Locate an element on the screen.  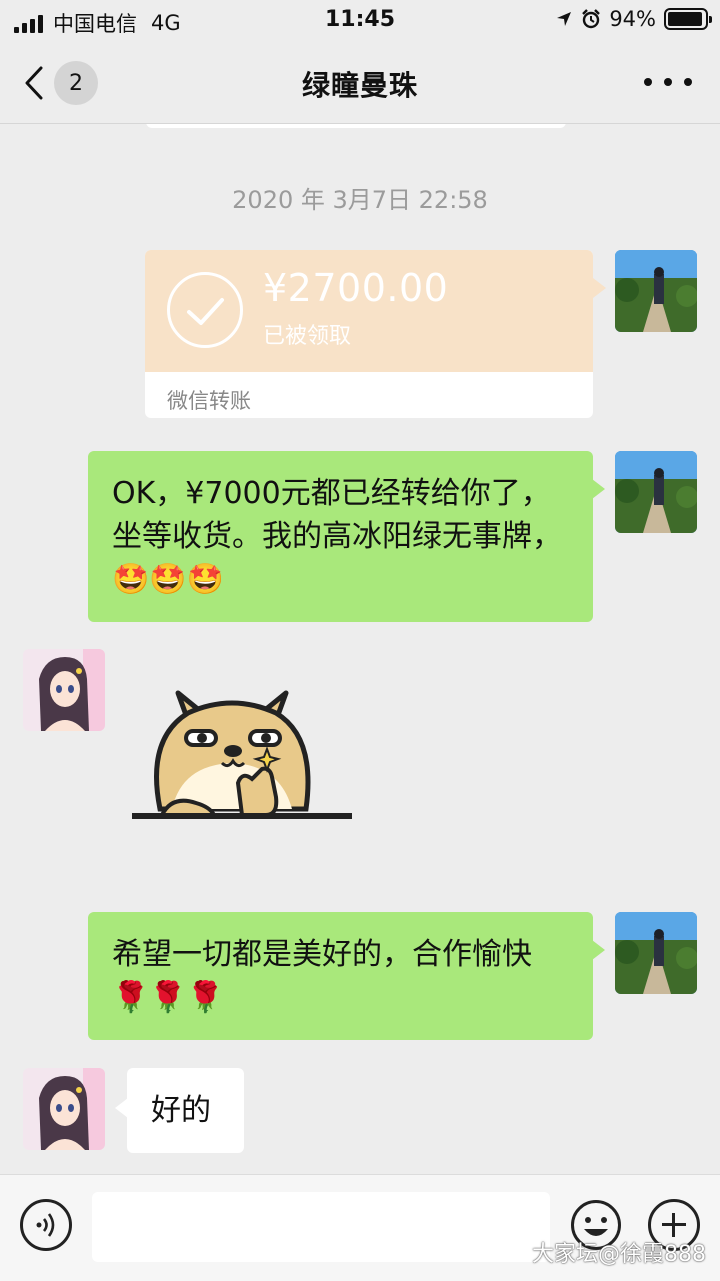
transfer-tail is located at coordinates (599, 288).